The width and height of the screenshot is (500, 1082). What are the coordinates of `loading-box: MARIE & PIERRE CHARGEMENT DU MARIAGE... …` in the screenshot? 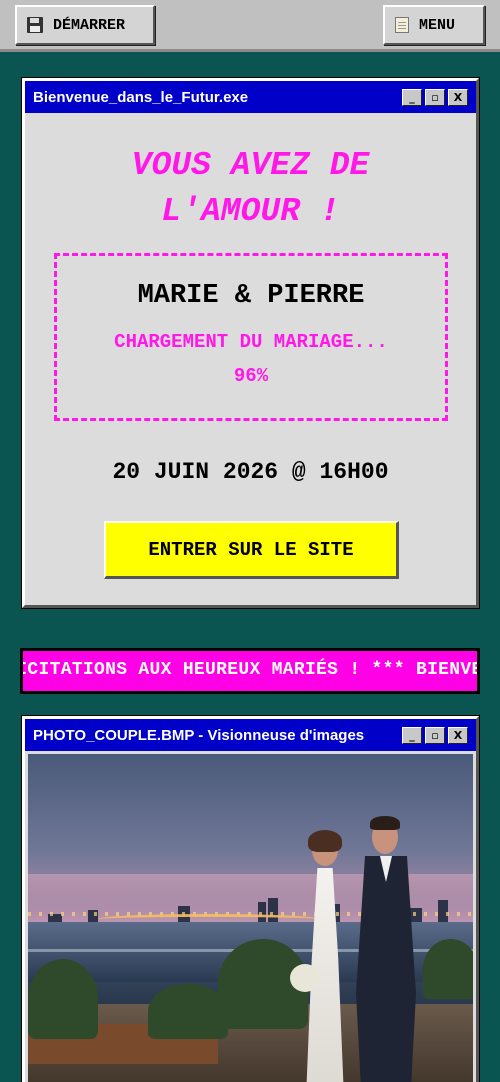 It's located at (251, 337).